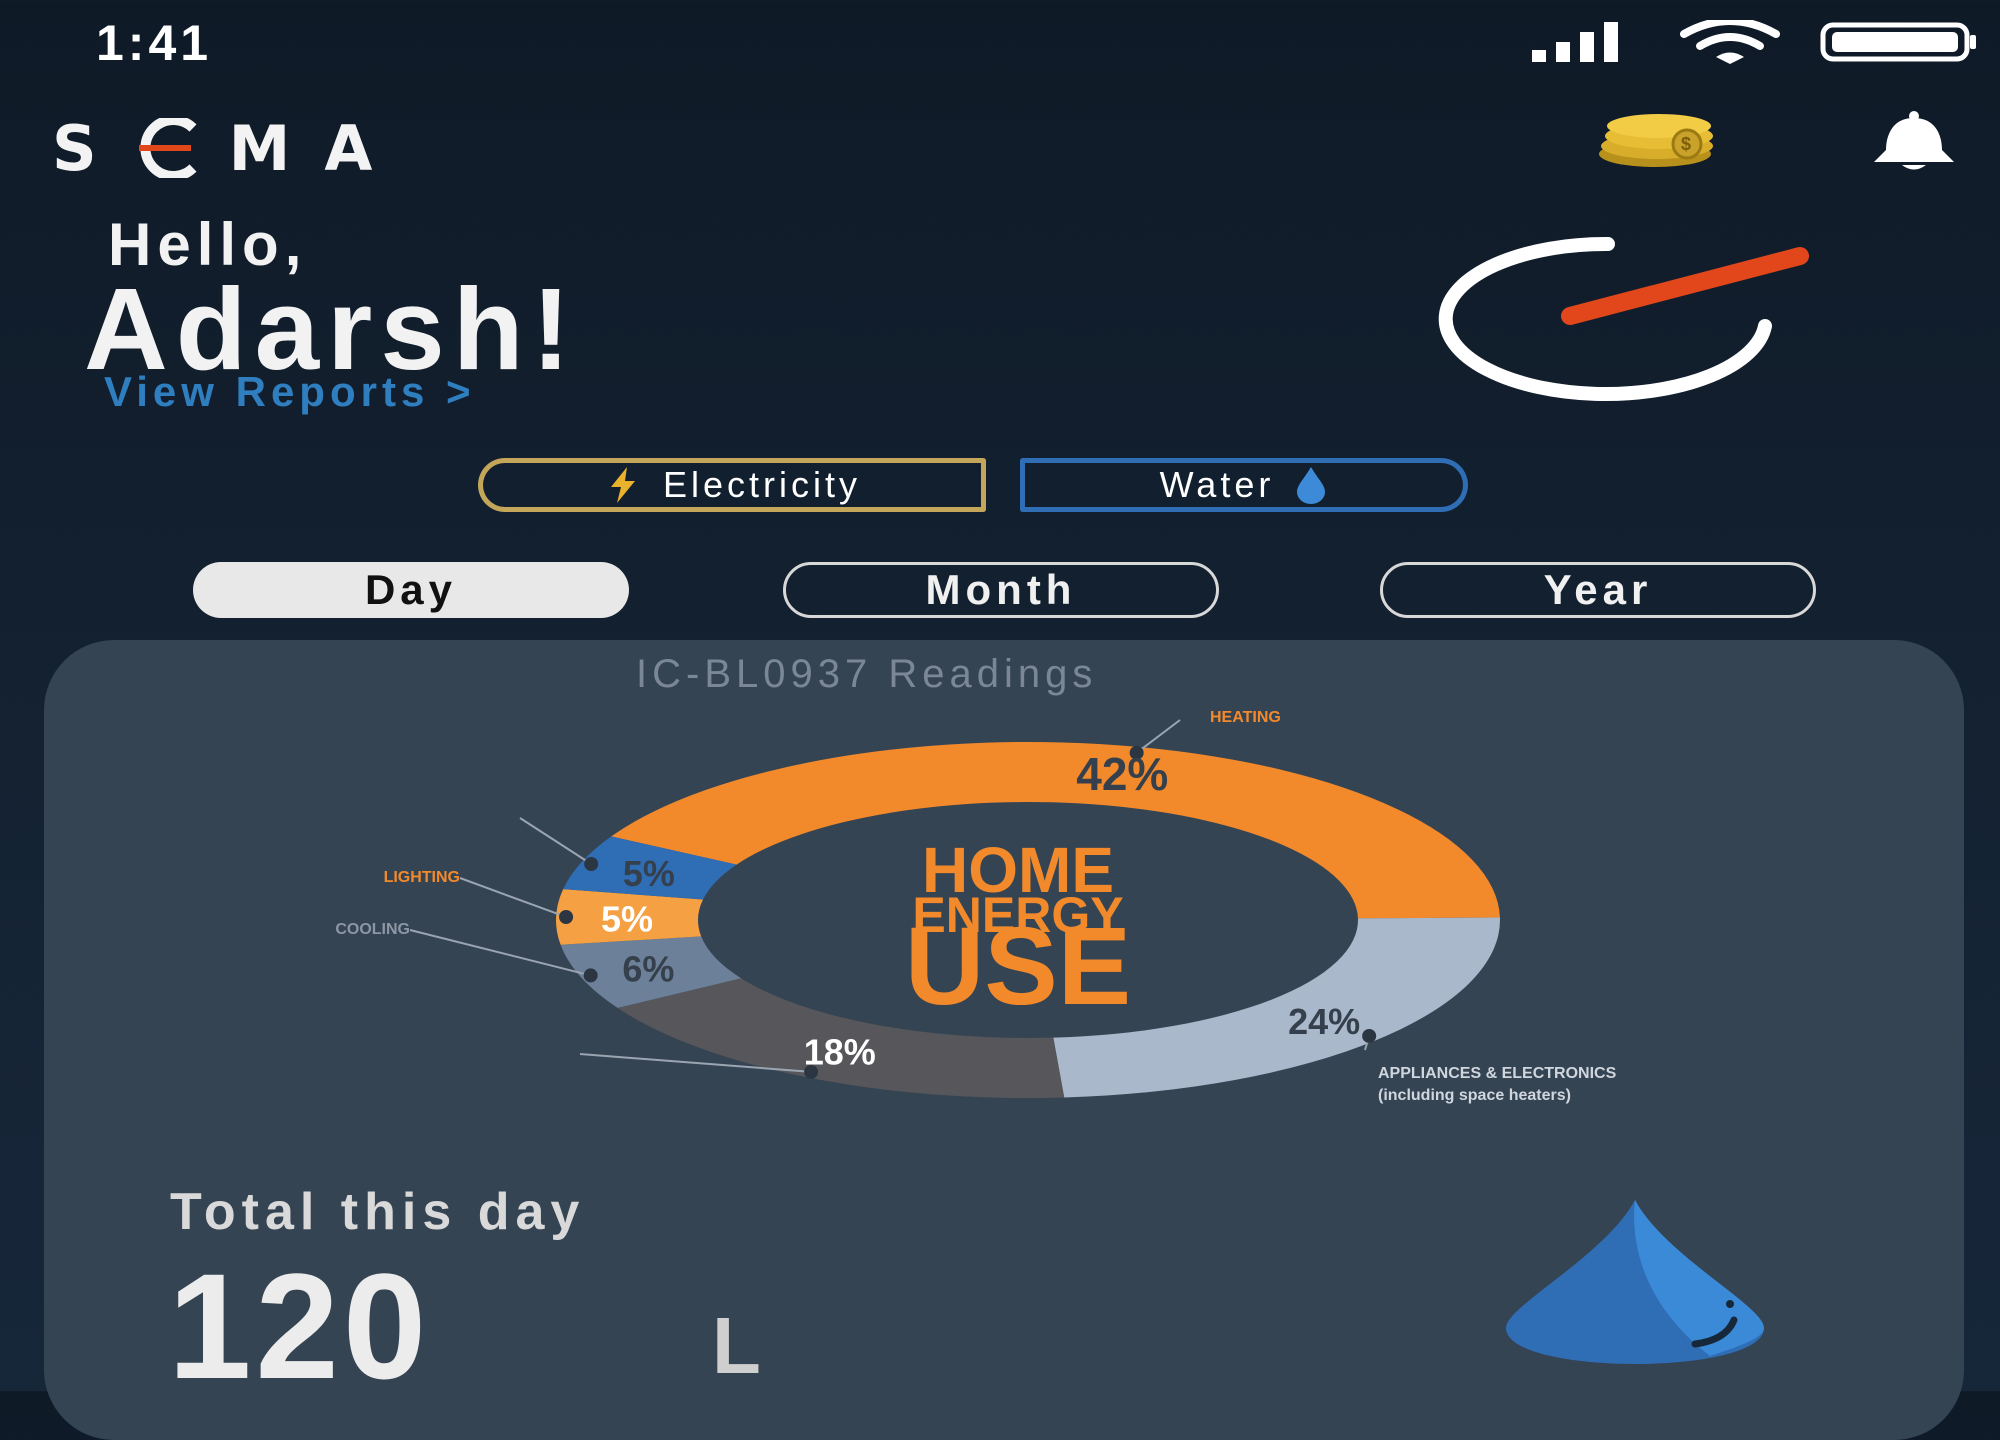 The height and width of the screenshot is (1440, 2000). What do you see at coordinates (299, 1326) in the screenshot?
I see `total-value: 120` at bounding box center [299, 1326].